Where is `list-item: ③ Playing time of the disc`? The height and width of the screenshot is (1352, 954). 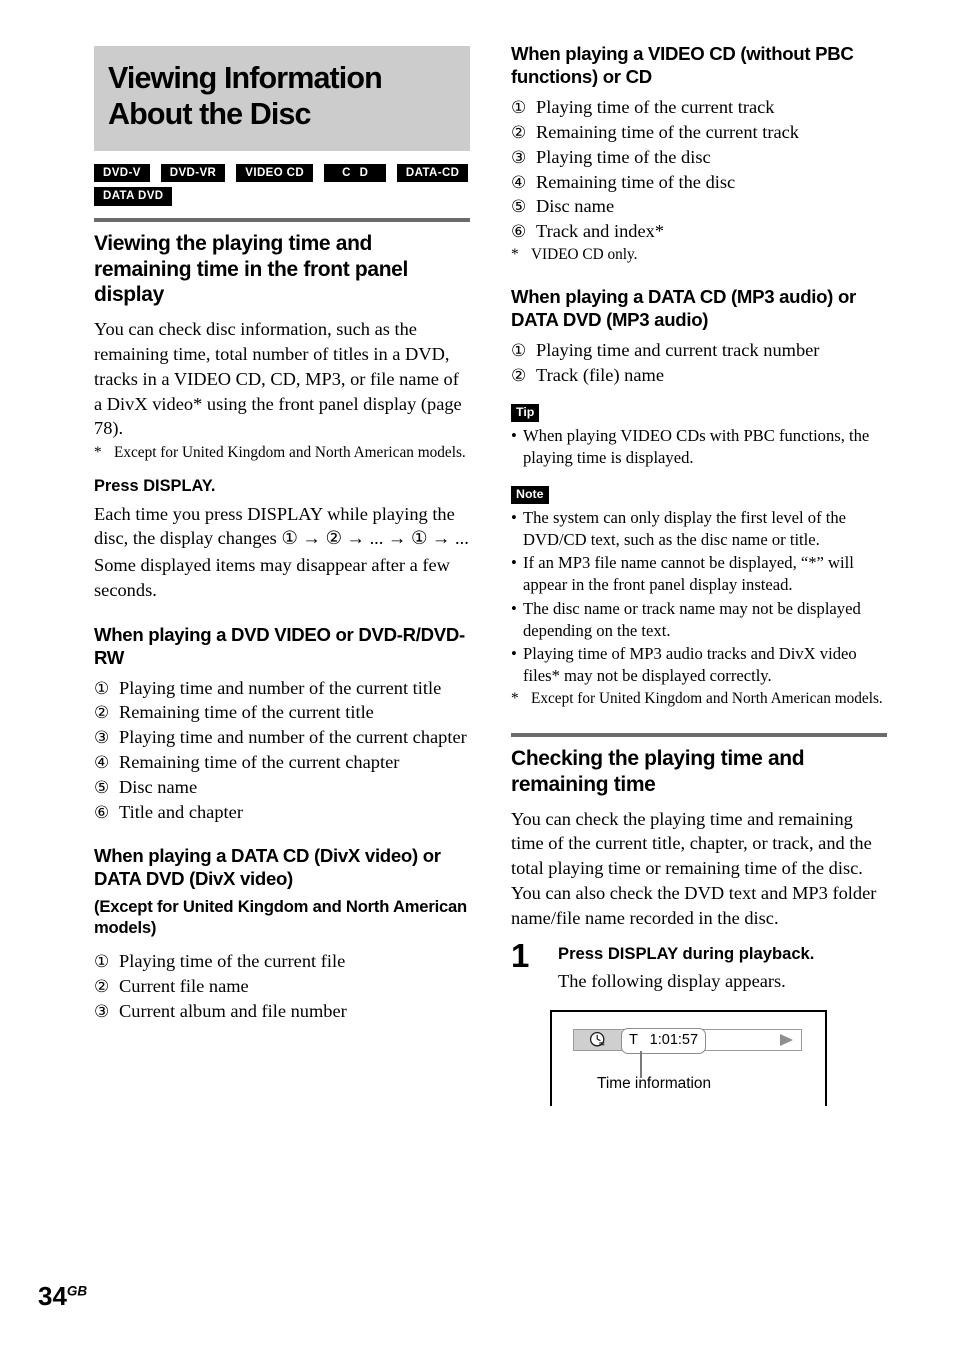 list-item: ③ Playing time of the disc is located at coordinates (611, 156).